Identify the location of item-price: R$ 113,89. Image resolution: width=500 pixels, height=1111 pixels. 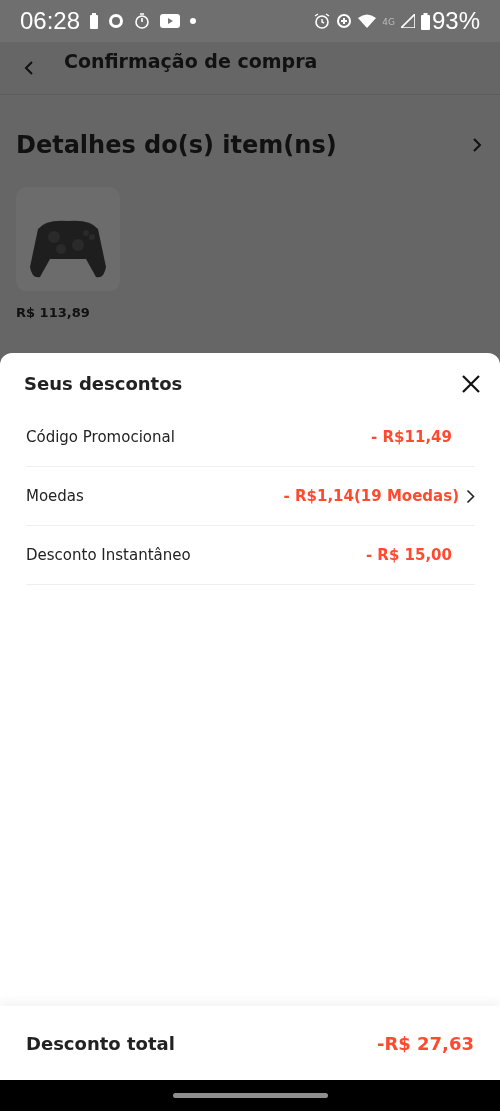
(53, 312).